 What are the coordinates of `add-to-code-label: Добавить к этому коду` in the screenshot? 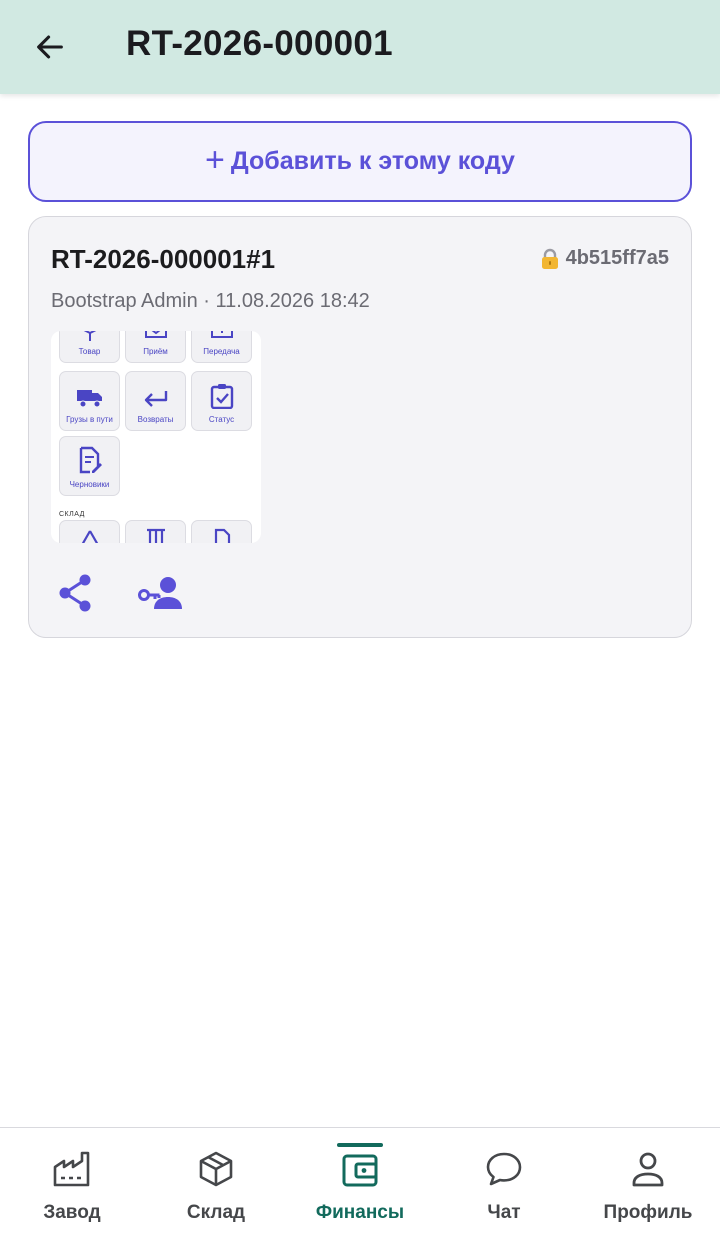 It's located at (372, 161).